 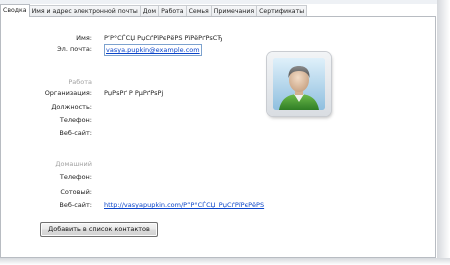 I want to click on home-phone-label: Телефон:, so click(x=75, y=177).